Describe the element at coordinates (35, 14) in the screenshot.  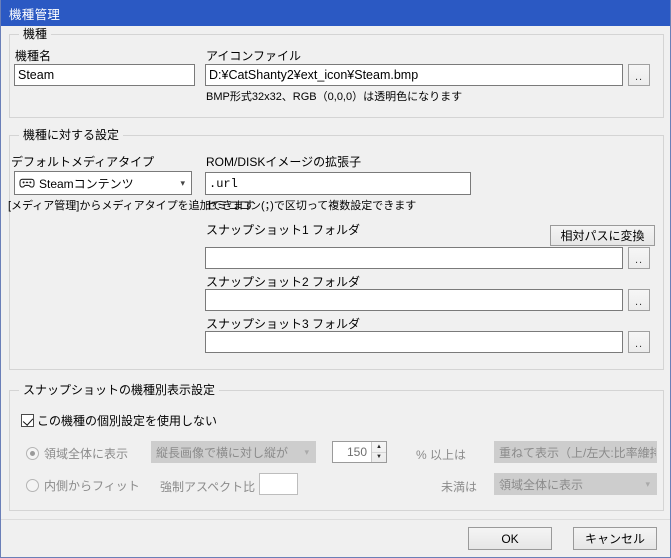
I see `window-title: 機種管理` at that location.